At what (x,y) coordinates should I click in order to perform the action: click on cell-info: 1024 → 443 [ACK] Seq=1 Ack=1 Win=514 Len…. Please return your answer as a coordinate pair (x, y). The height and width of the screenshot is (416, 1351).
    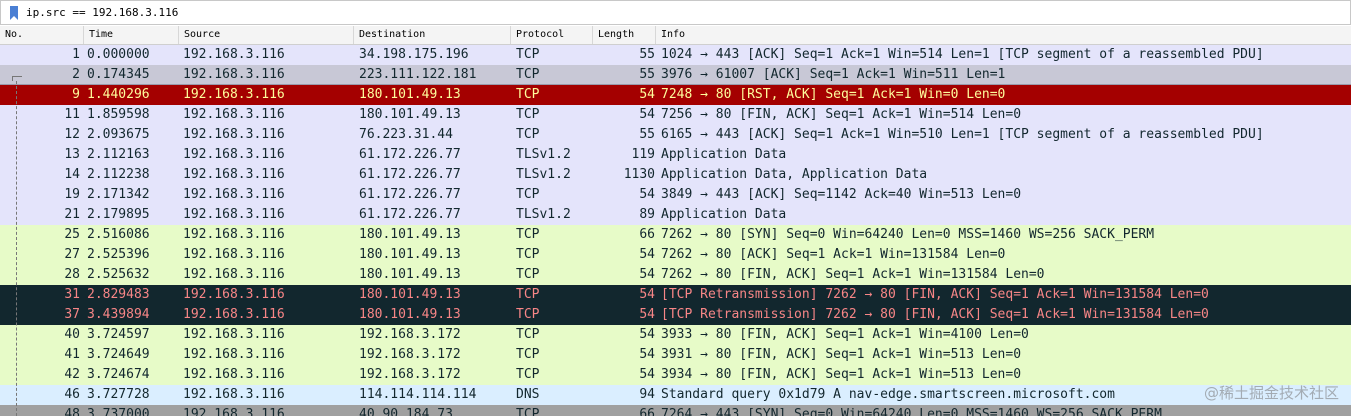
    Looking at the image, I should click on (962, 54).